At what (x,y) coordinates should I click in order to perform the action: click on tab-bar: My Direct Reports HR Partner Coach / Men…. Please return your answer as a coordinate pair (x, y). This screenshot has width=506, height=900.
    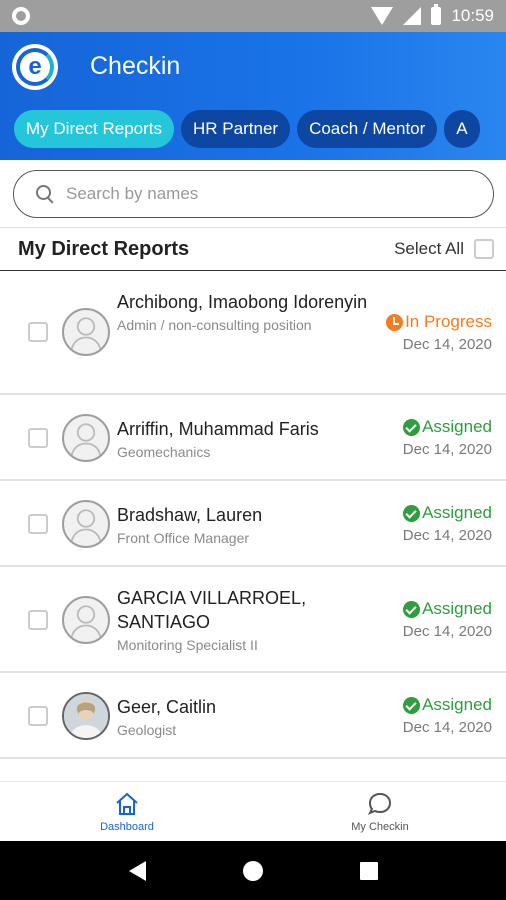
    Looking at the image, I should click on (247, 129).